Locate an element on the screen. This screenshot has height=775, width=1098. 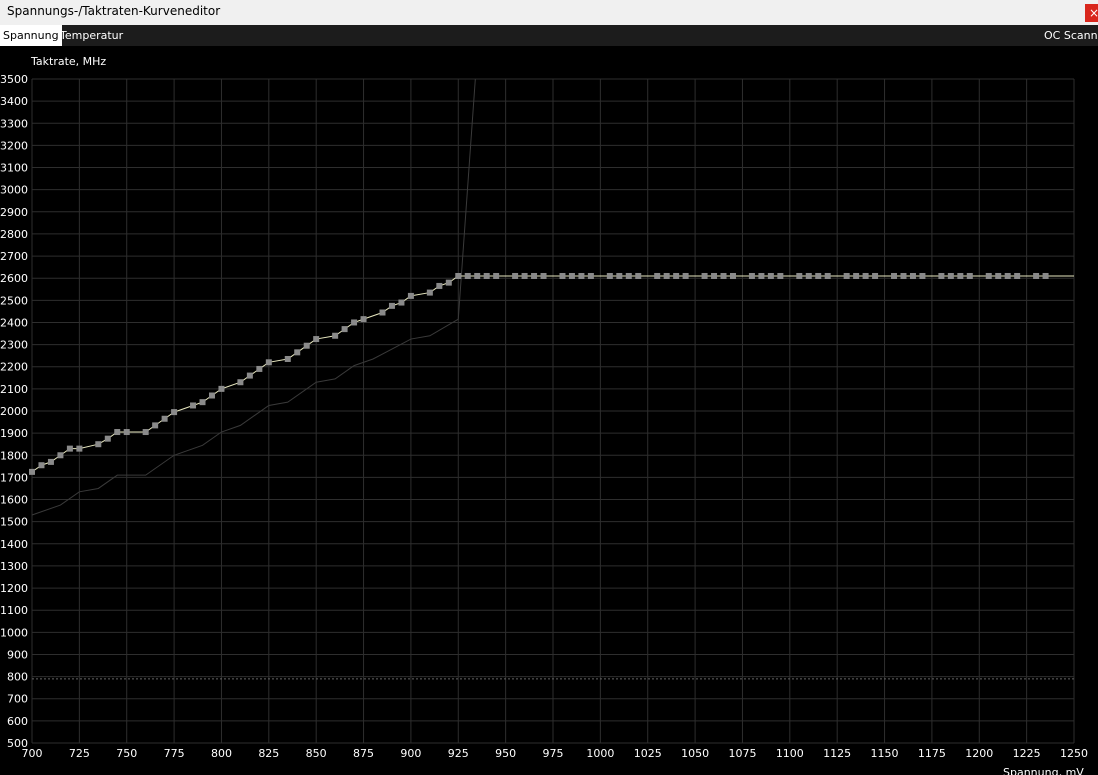
x-tick-label: 825 is located at coordinates (268, 753).